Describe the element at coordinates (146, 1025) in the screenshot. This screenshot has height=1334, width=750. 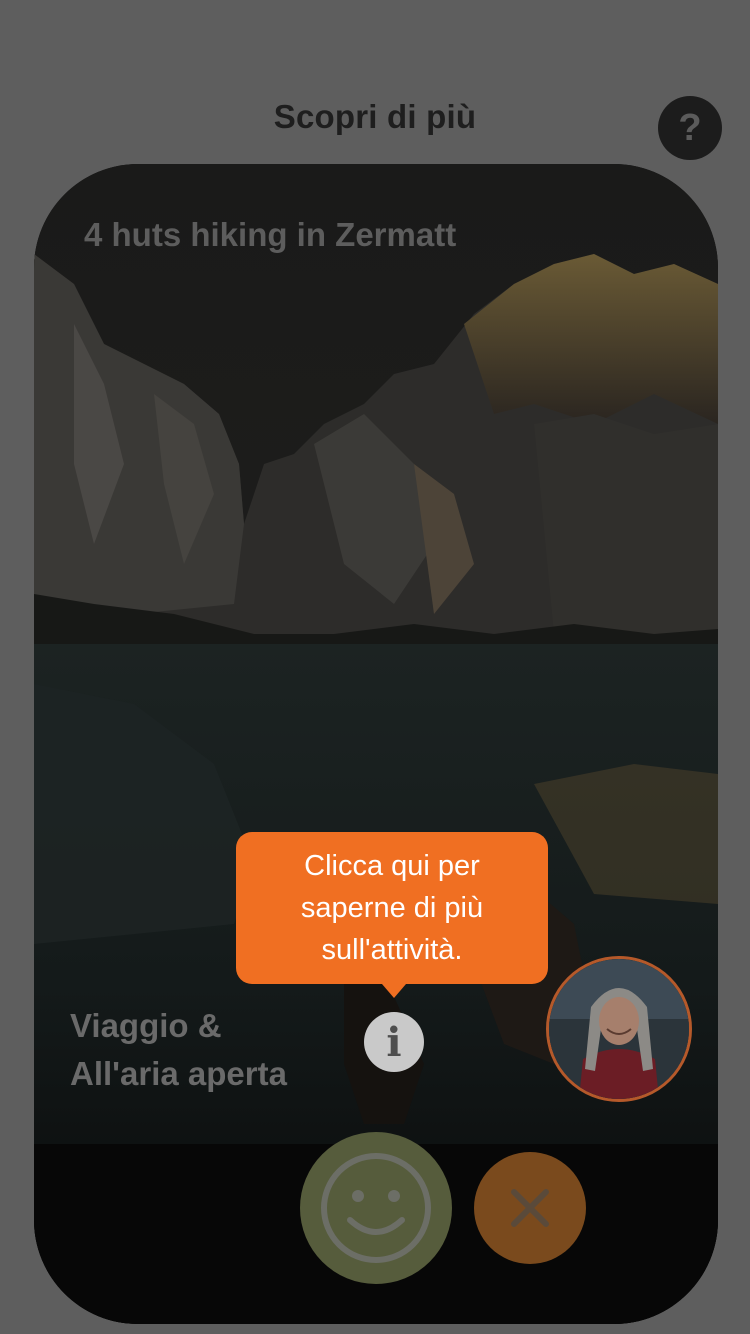
I see `category-line-1: Viaggio &` at that location.